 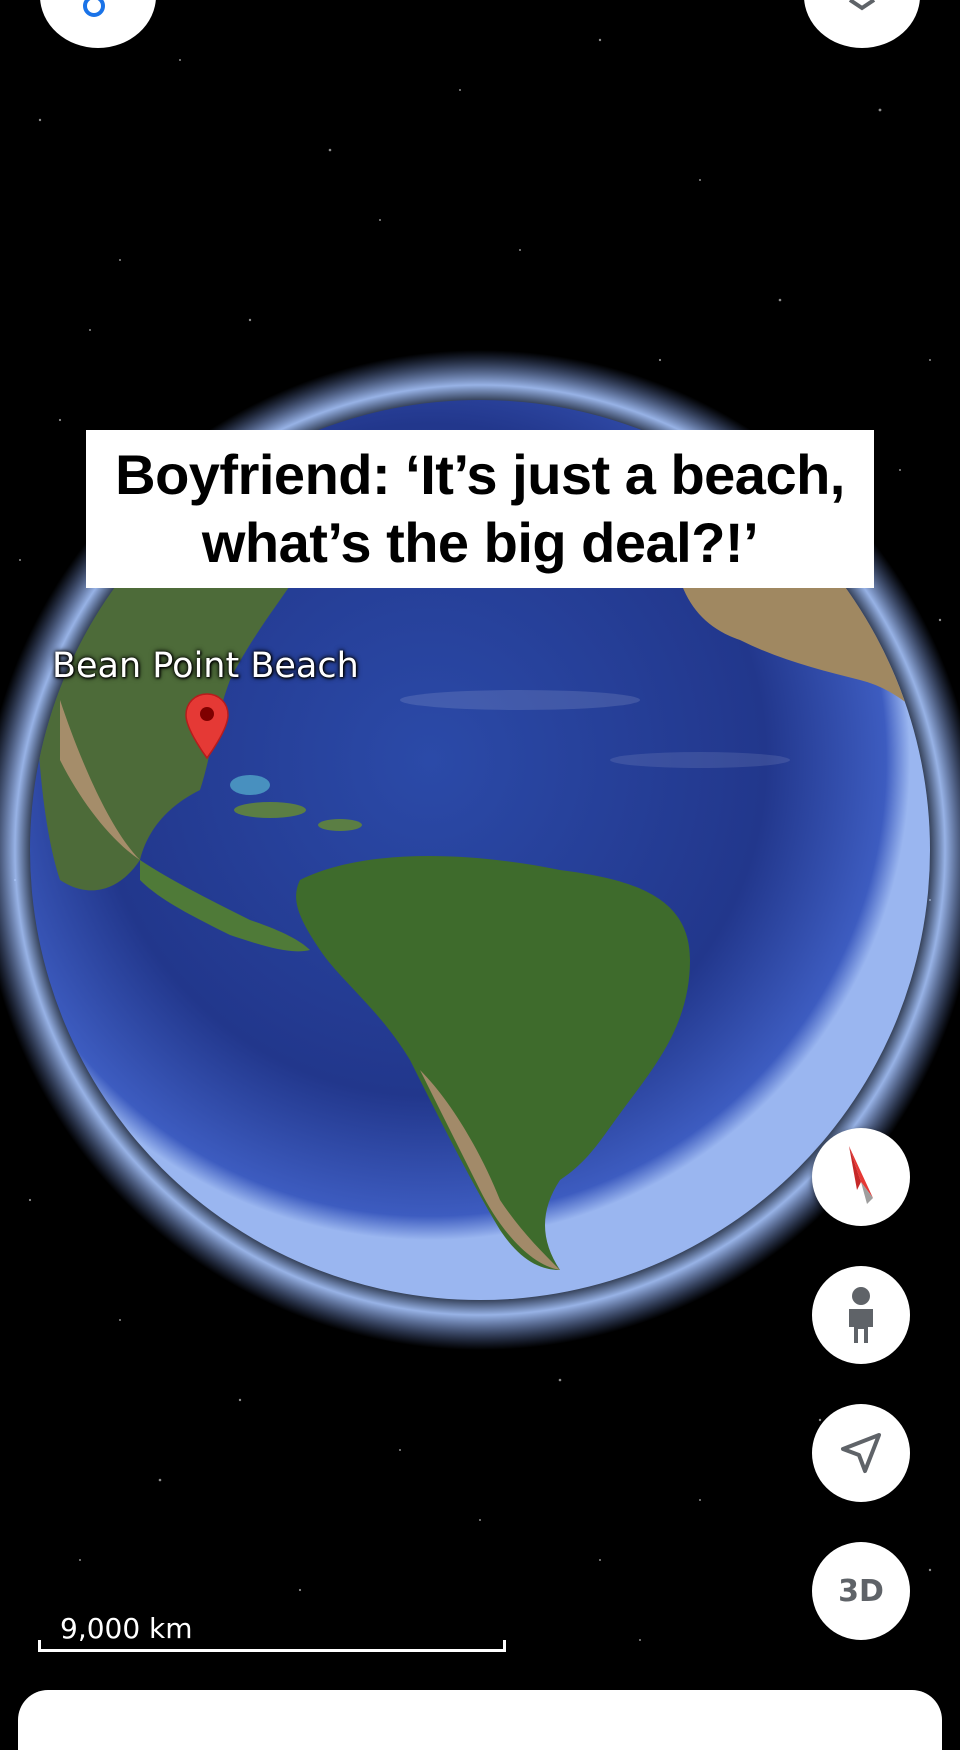 I want to click on layers-icon, so click(x=862, y=5).